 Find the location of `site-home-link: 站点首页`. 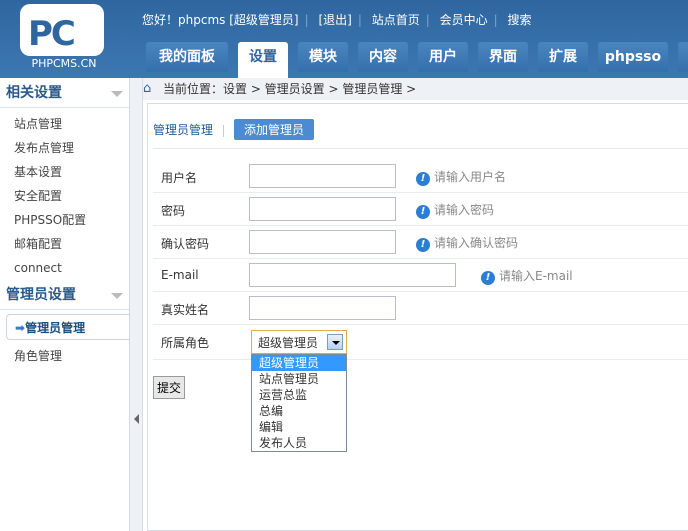

site-home-link: 站点首页 is located at coordinates (396, 20).